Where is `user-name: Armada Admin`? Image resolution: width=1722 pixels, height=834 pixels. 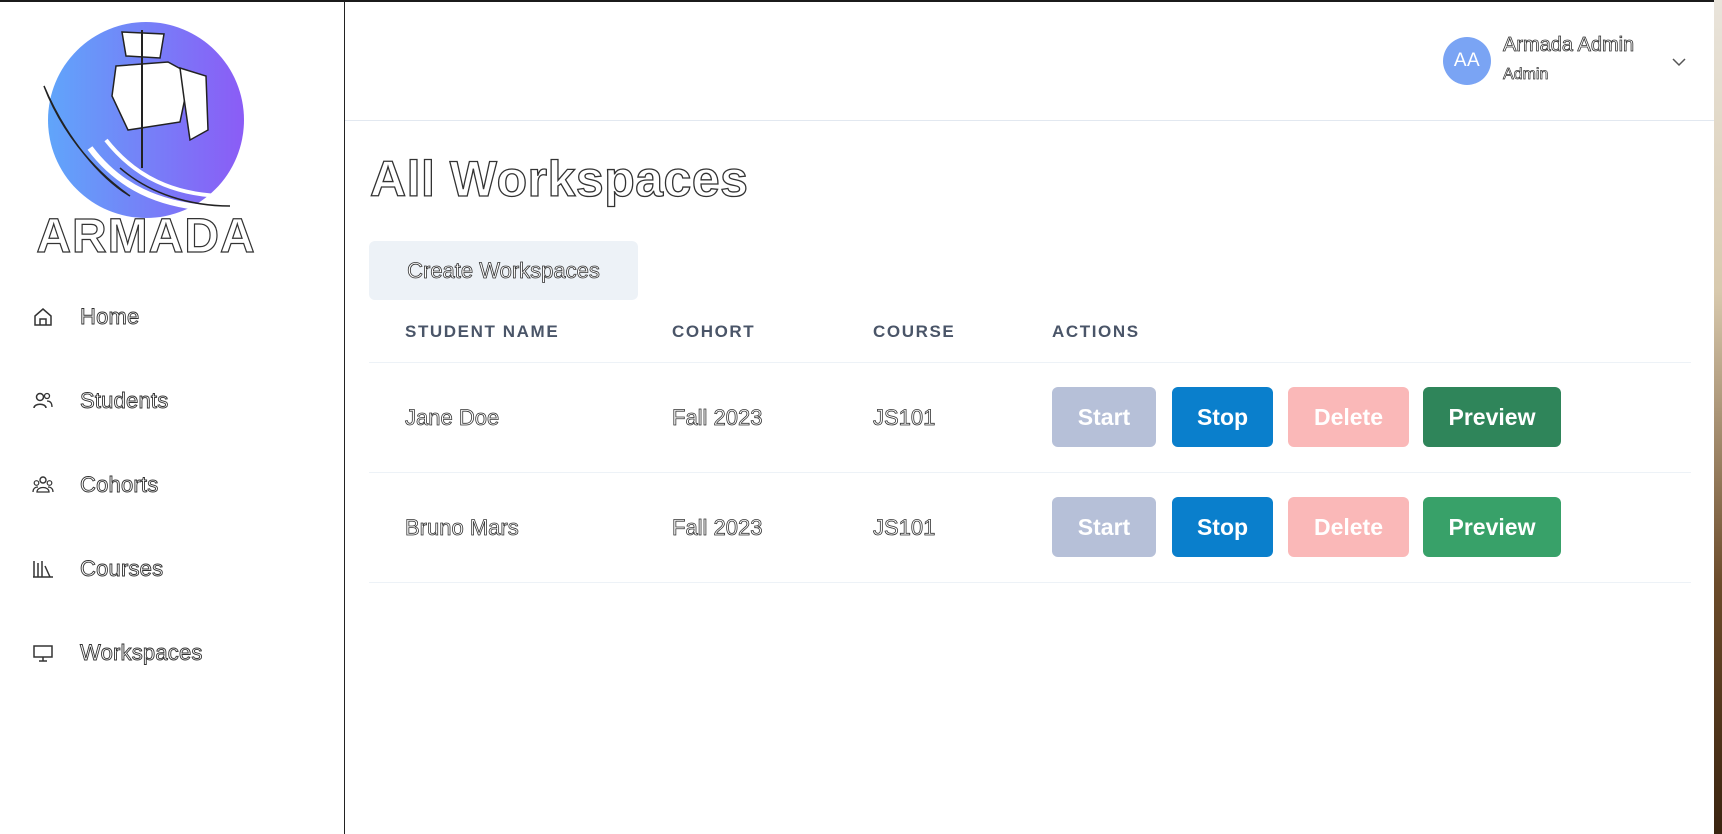
user-name: Armada Admin is located at coordinates (1569, 45).